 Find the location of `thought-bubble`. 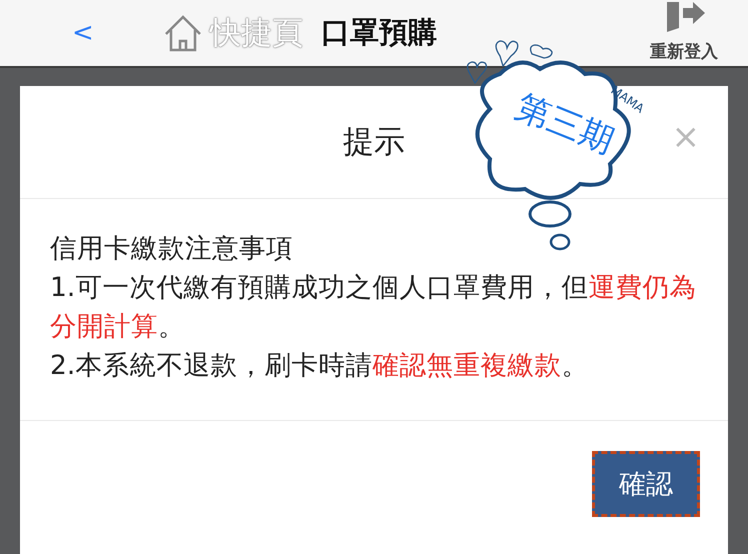

thought-bubble is located at coordinates (560, 242).